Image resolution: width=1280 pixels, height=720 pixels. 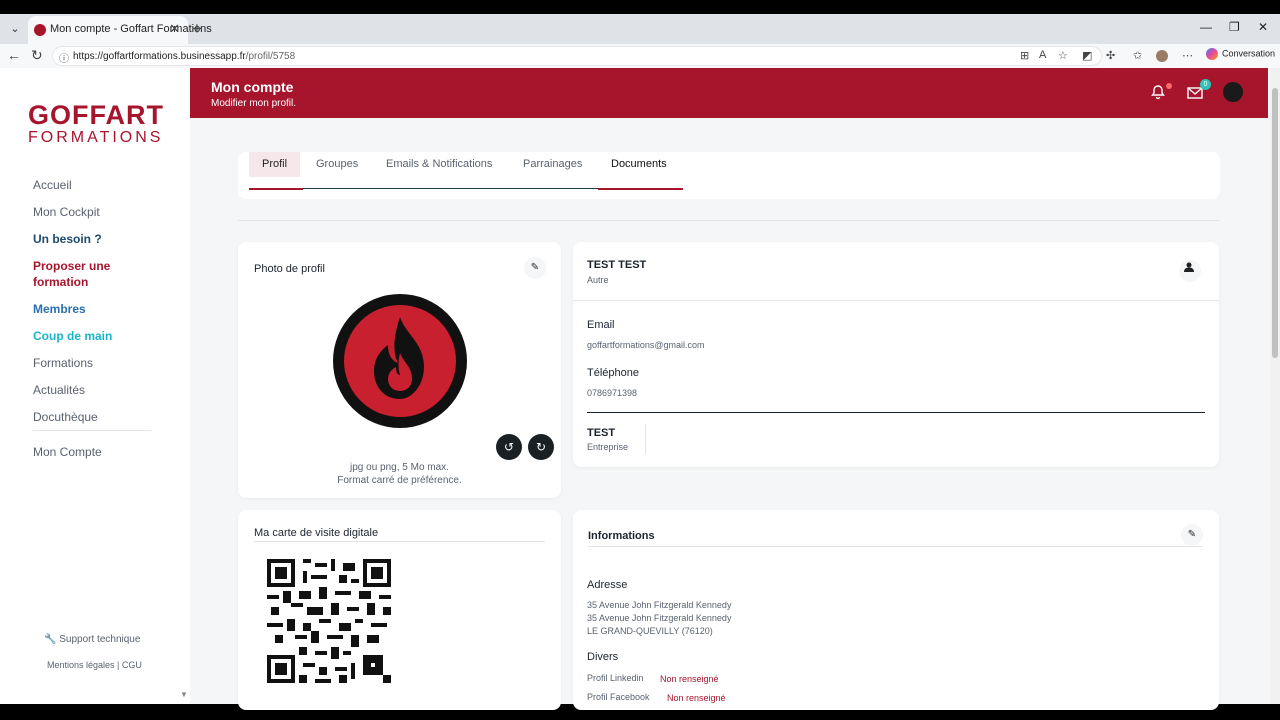 I want to click on extensions-puzzle-icon: ✣, so click(x=1110, y=55).